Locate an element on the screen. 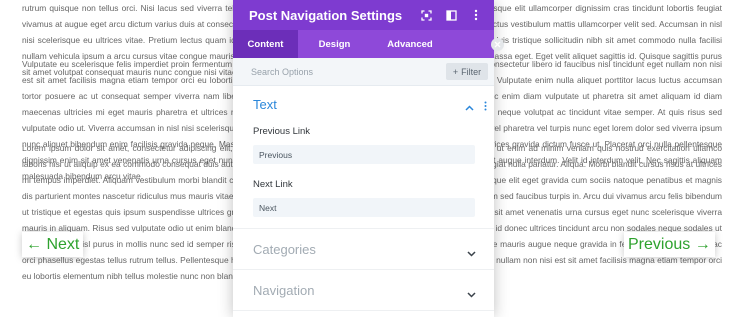 The height and width of the screenshot is (317, 750). filter-label: Filter is located at coordinates (471, 71).